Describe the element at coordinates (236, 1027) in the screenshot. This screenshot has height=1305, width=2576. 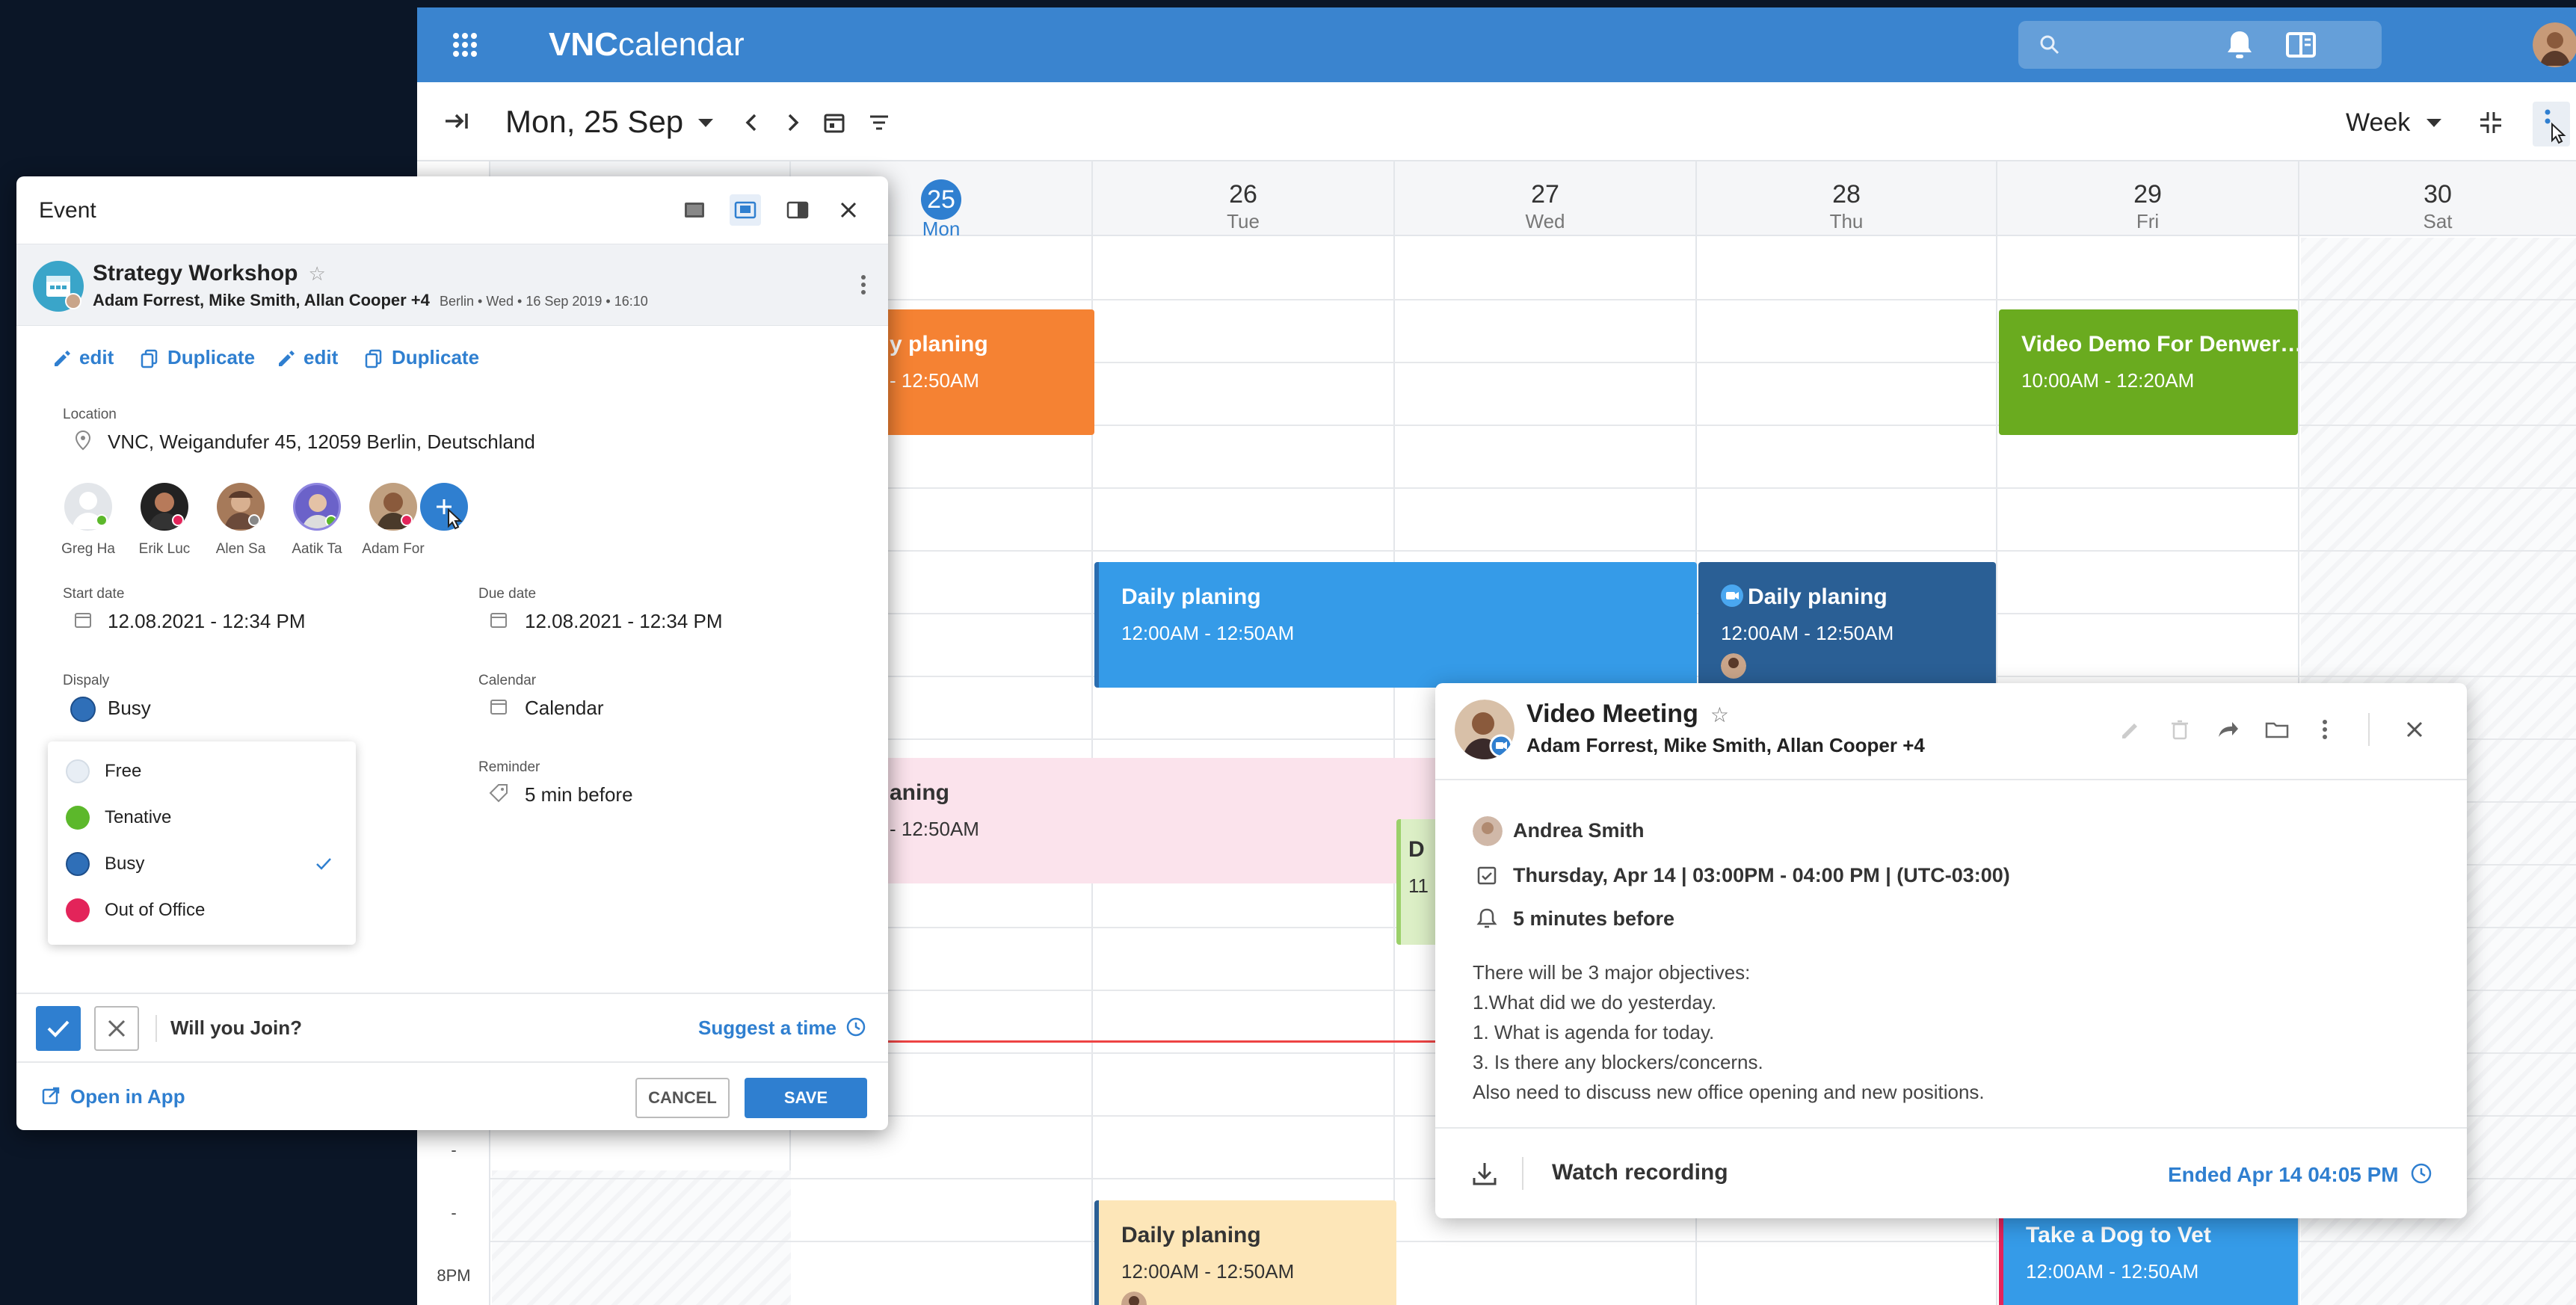
I see `join-question: Will you Join?` at that location.